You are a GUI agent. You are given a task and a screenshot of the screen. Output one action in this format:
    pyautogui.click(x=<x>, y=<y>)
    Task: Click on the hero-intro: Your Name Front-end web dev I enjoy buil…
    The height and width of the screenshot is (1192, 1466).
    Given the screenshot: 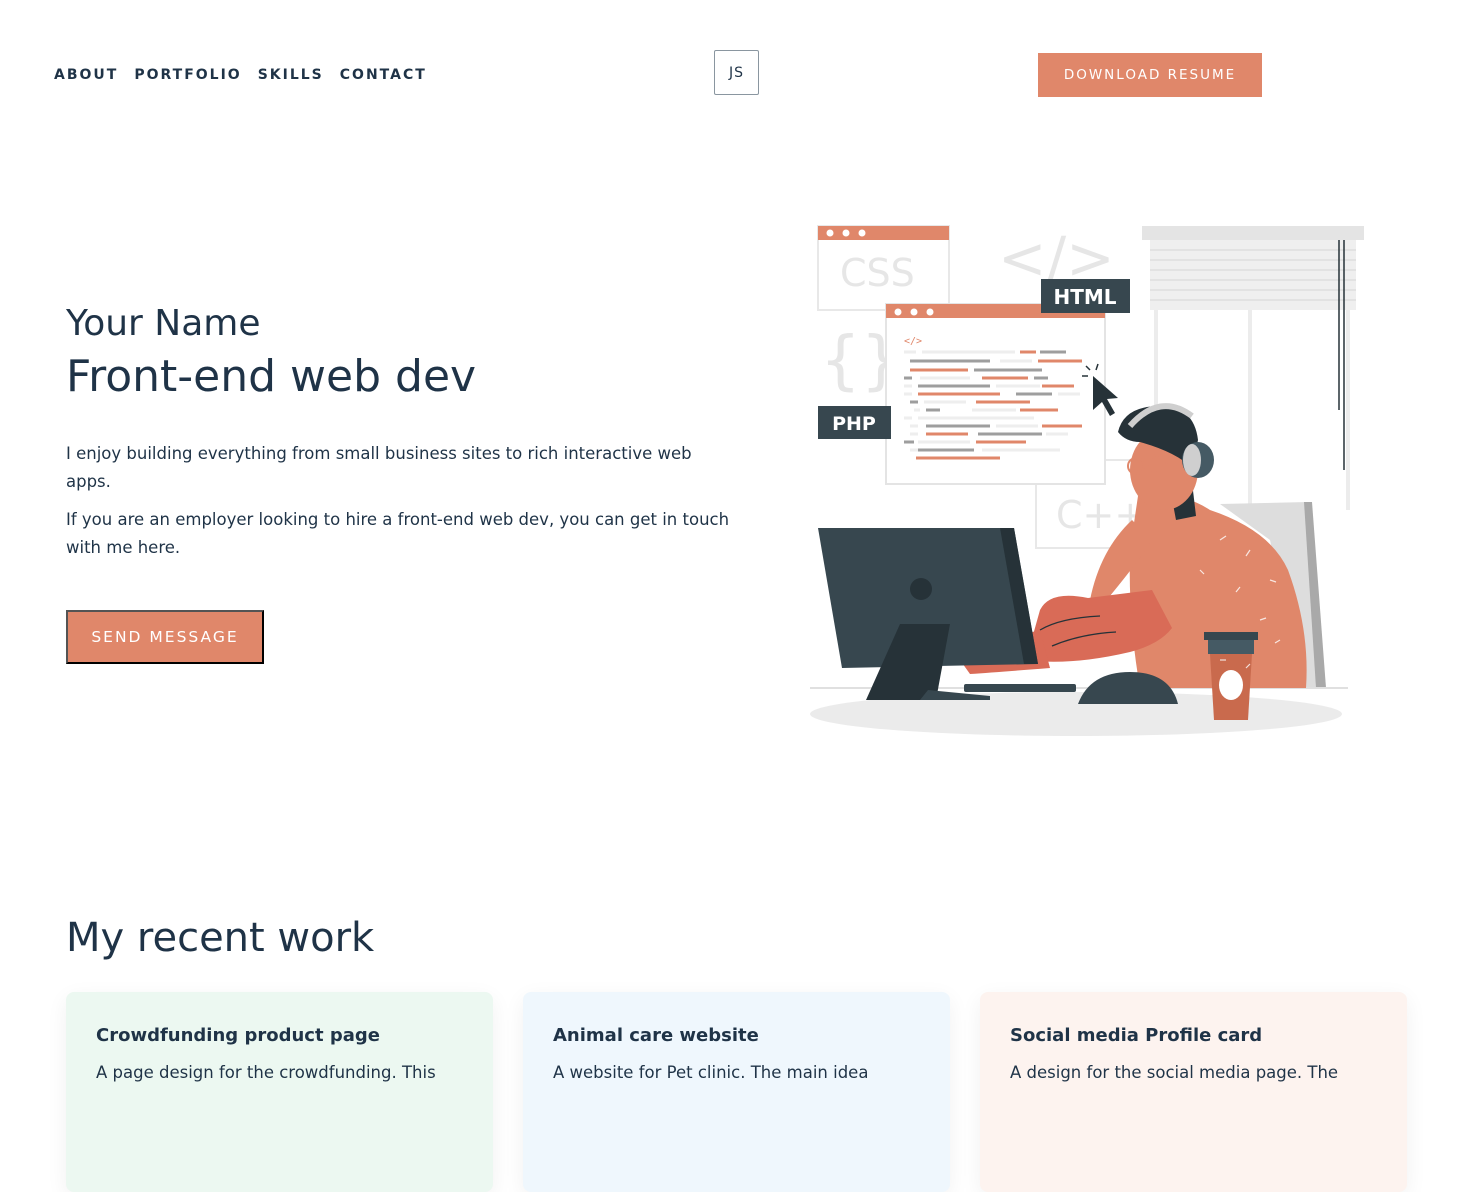 What is the action you would take?
    pyautogui.click(x=401, y=431)
    